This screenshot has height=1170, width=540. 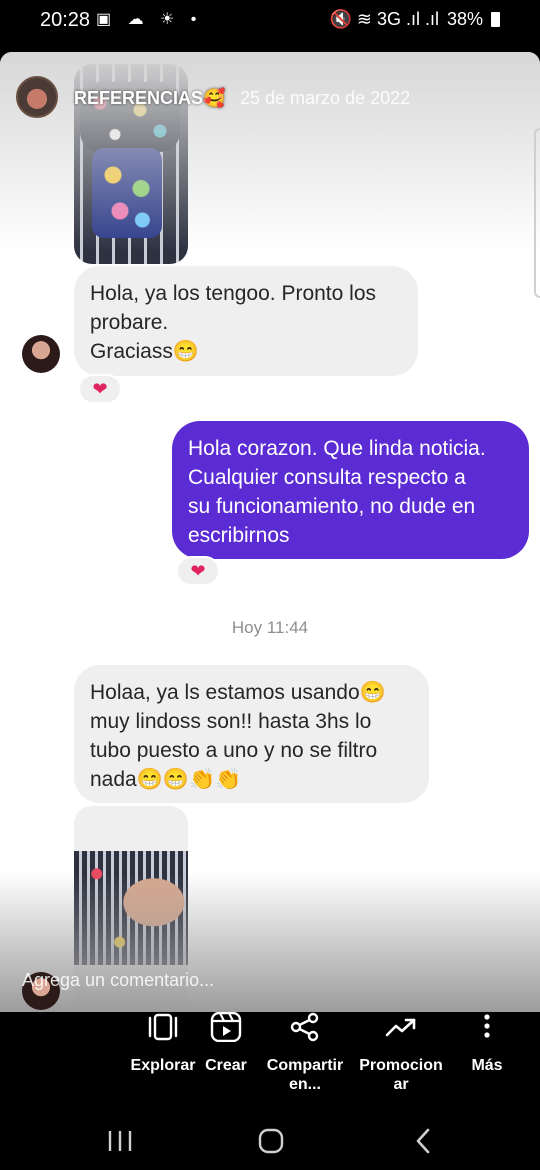 I want to click on share-label-line: Compartir, so click(x=305, y=1065).